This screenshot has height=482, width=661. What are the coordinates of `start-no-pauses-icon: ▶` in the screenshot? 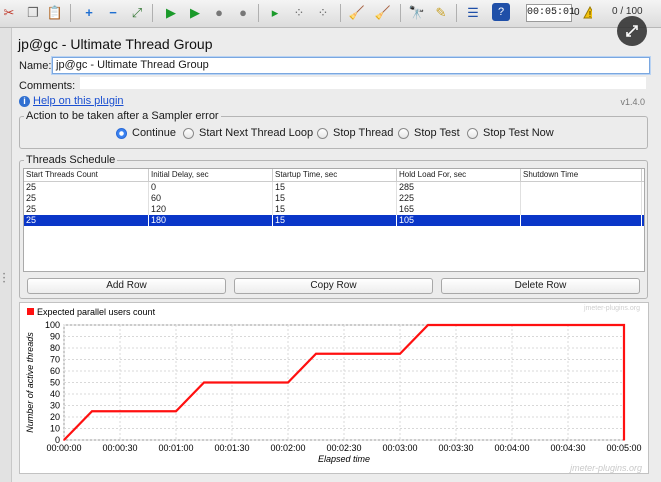 It's located at (195, 12).